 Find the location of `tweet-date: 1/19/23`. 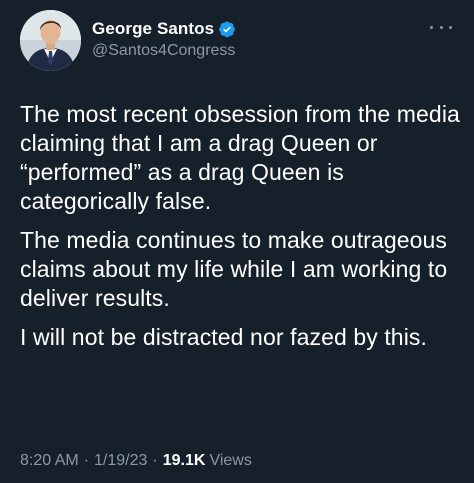

tweet-date: 1/19/23 is located at coordinates (120, 461).